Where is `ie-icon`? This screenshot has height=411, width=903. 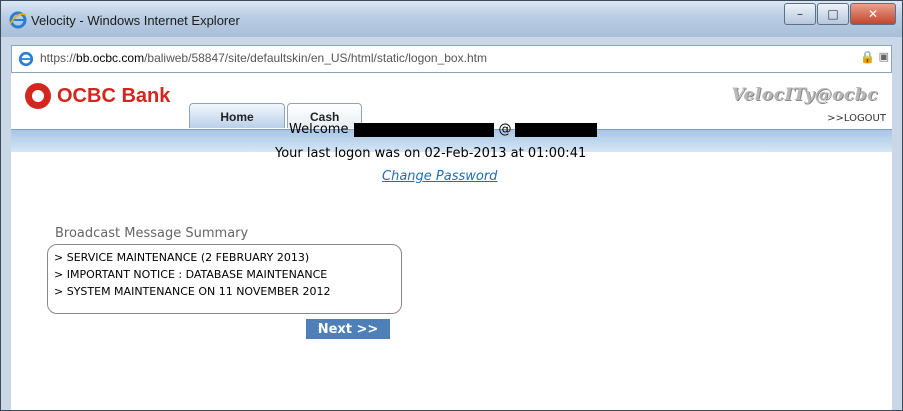
ie-icon is located at coordinates (18, 20).